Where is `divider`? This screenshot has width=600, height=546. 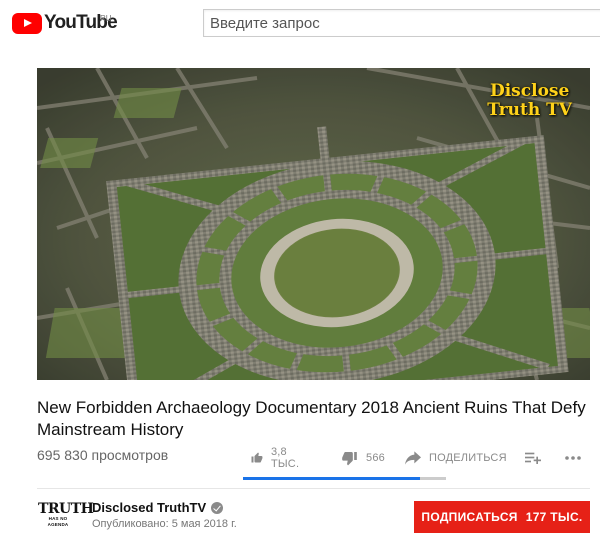 divider is located at coordinates (313, 488).